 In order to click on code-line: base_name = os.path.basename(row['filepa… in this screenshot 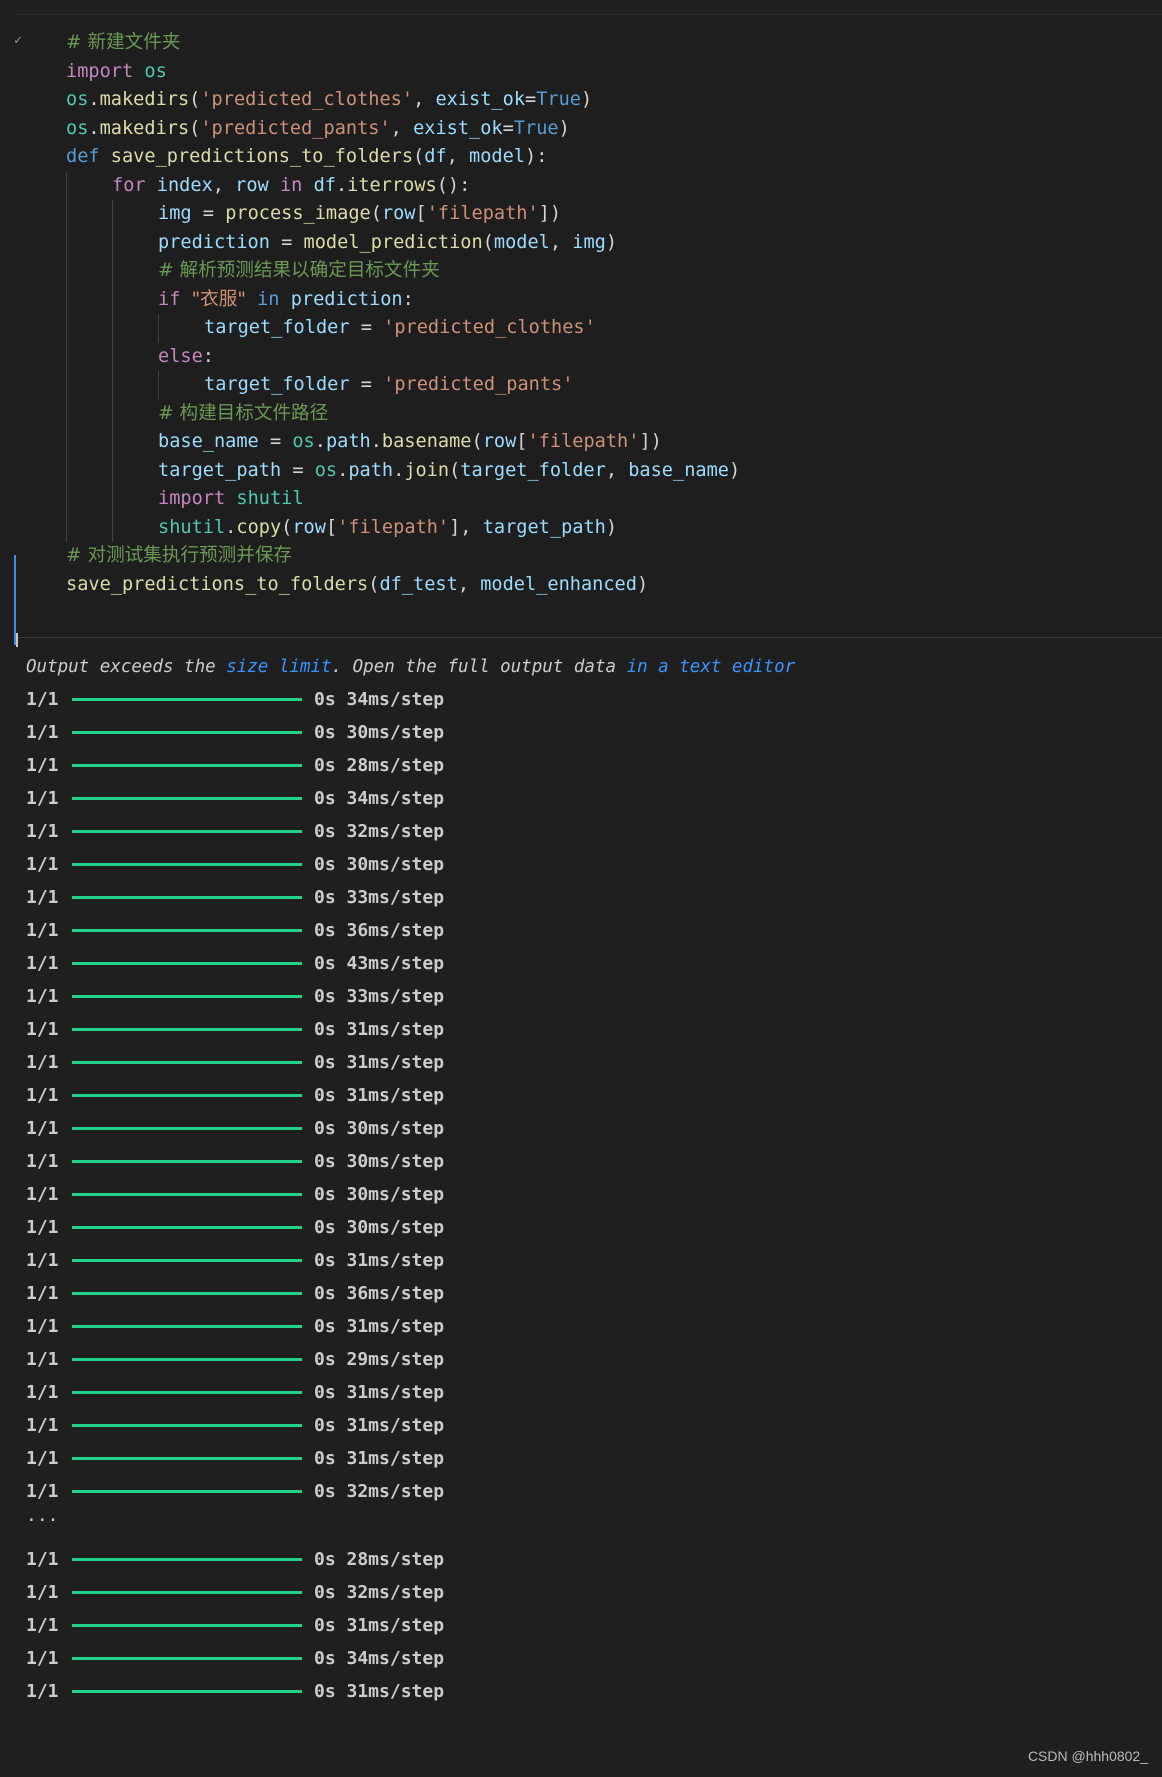, I will do `click(588, 442)`.